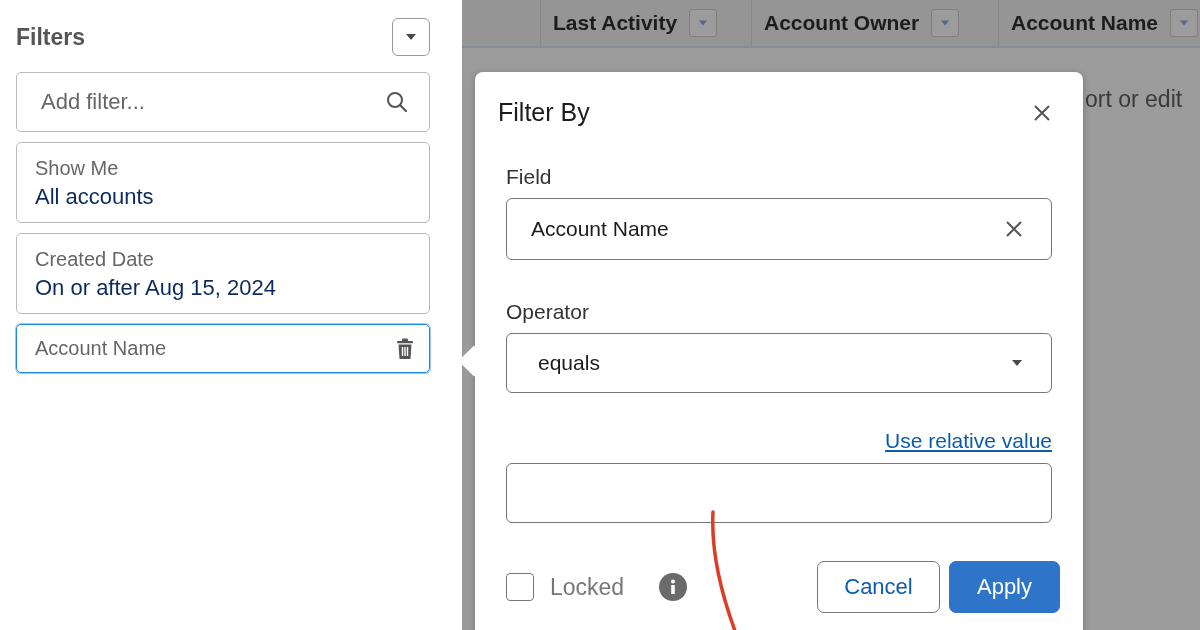  What do you see at coordinates (51, 37) in the screenshot?
I see `panel-title: Filters` at bounding box center [51, 37].